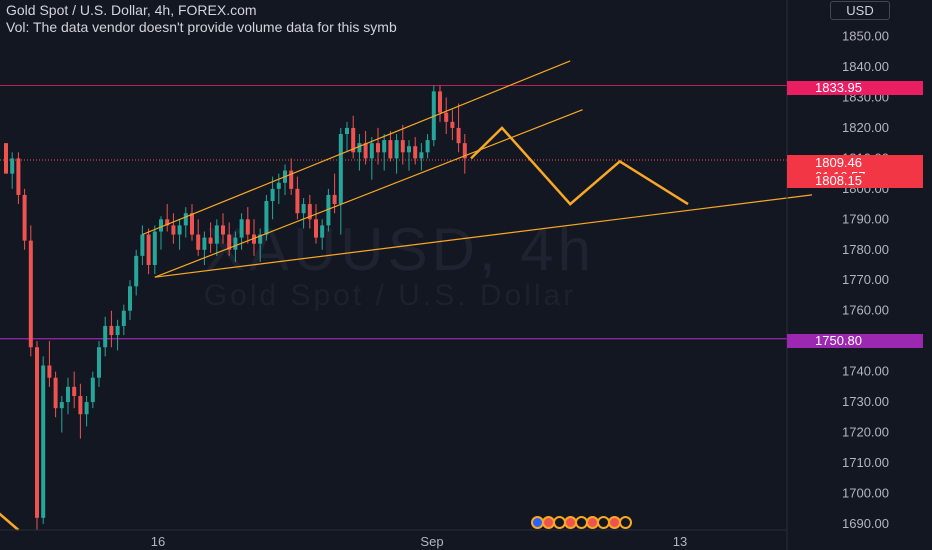 Image resolution: width=932 pixels, height=550 pixels. Describe the element at coordinates (865, 371) in the screenshot. I see `price-tick-label: 1740.00` at that location.